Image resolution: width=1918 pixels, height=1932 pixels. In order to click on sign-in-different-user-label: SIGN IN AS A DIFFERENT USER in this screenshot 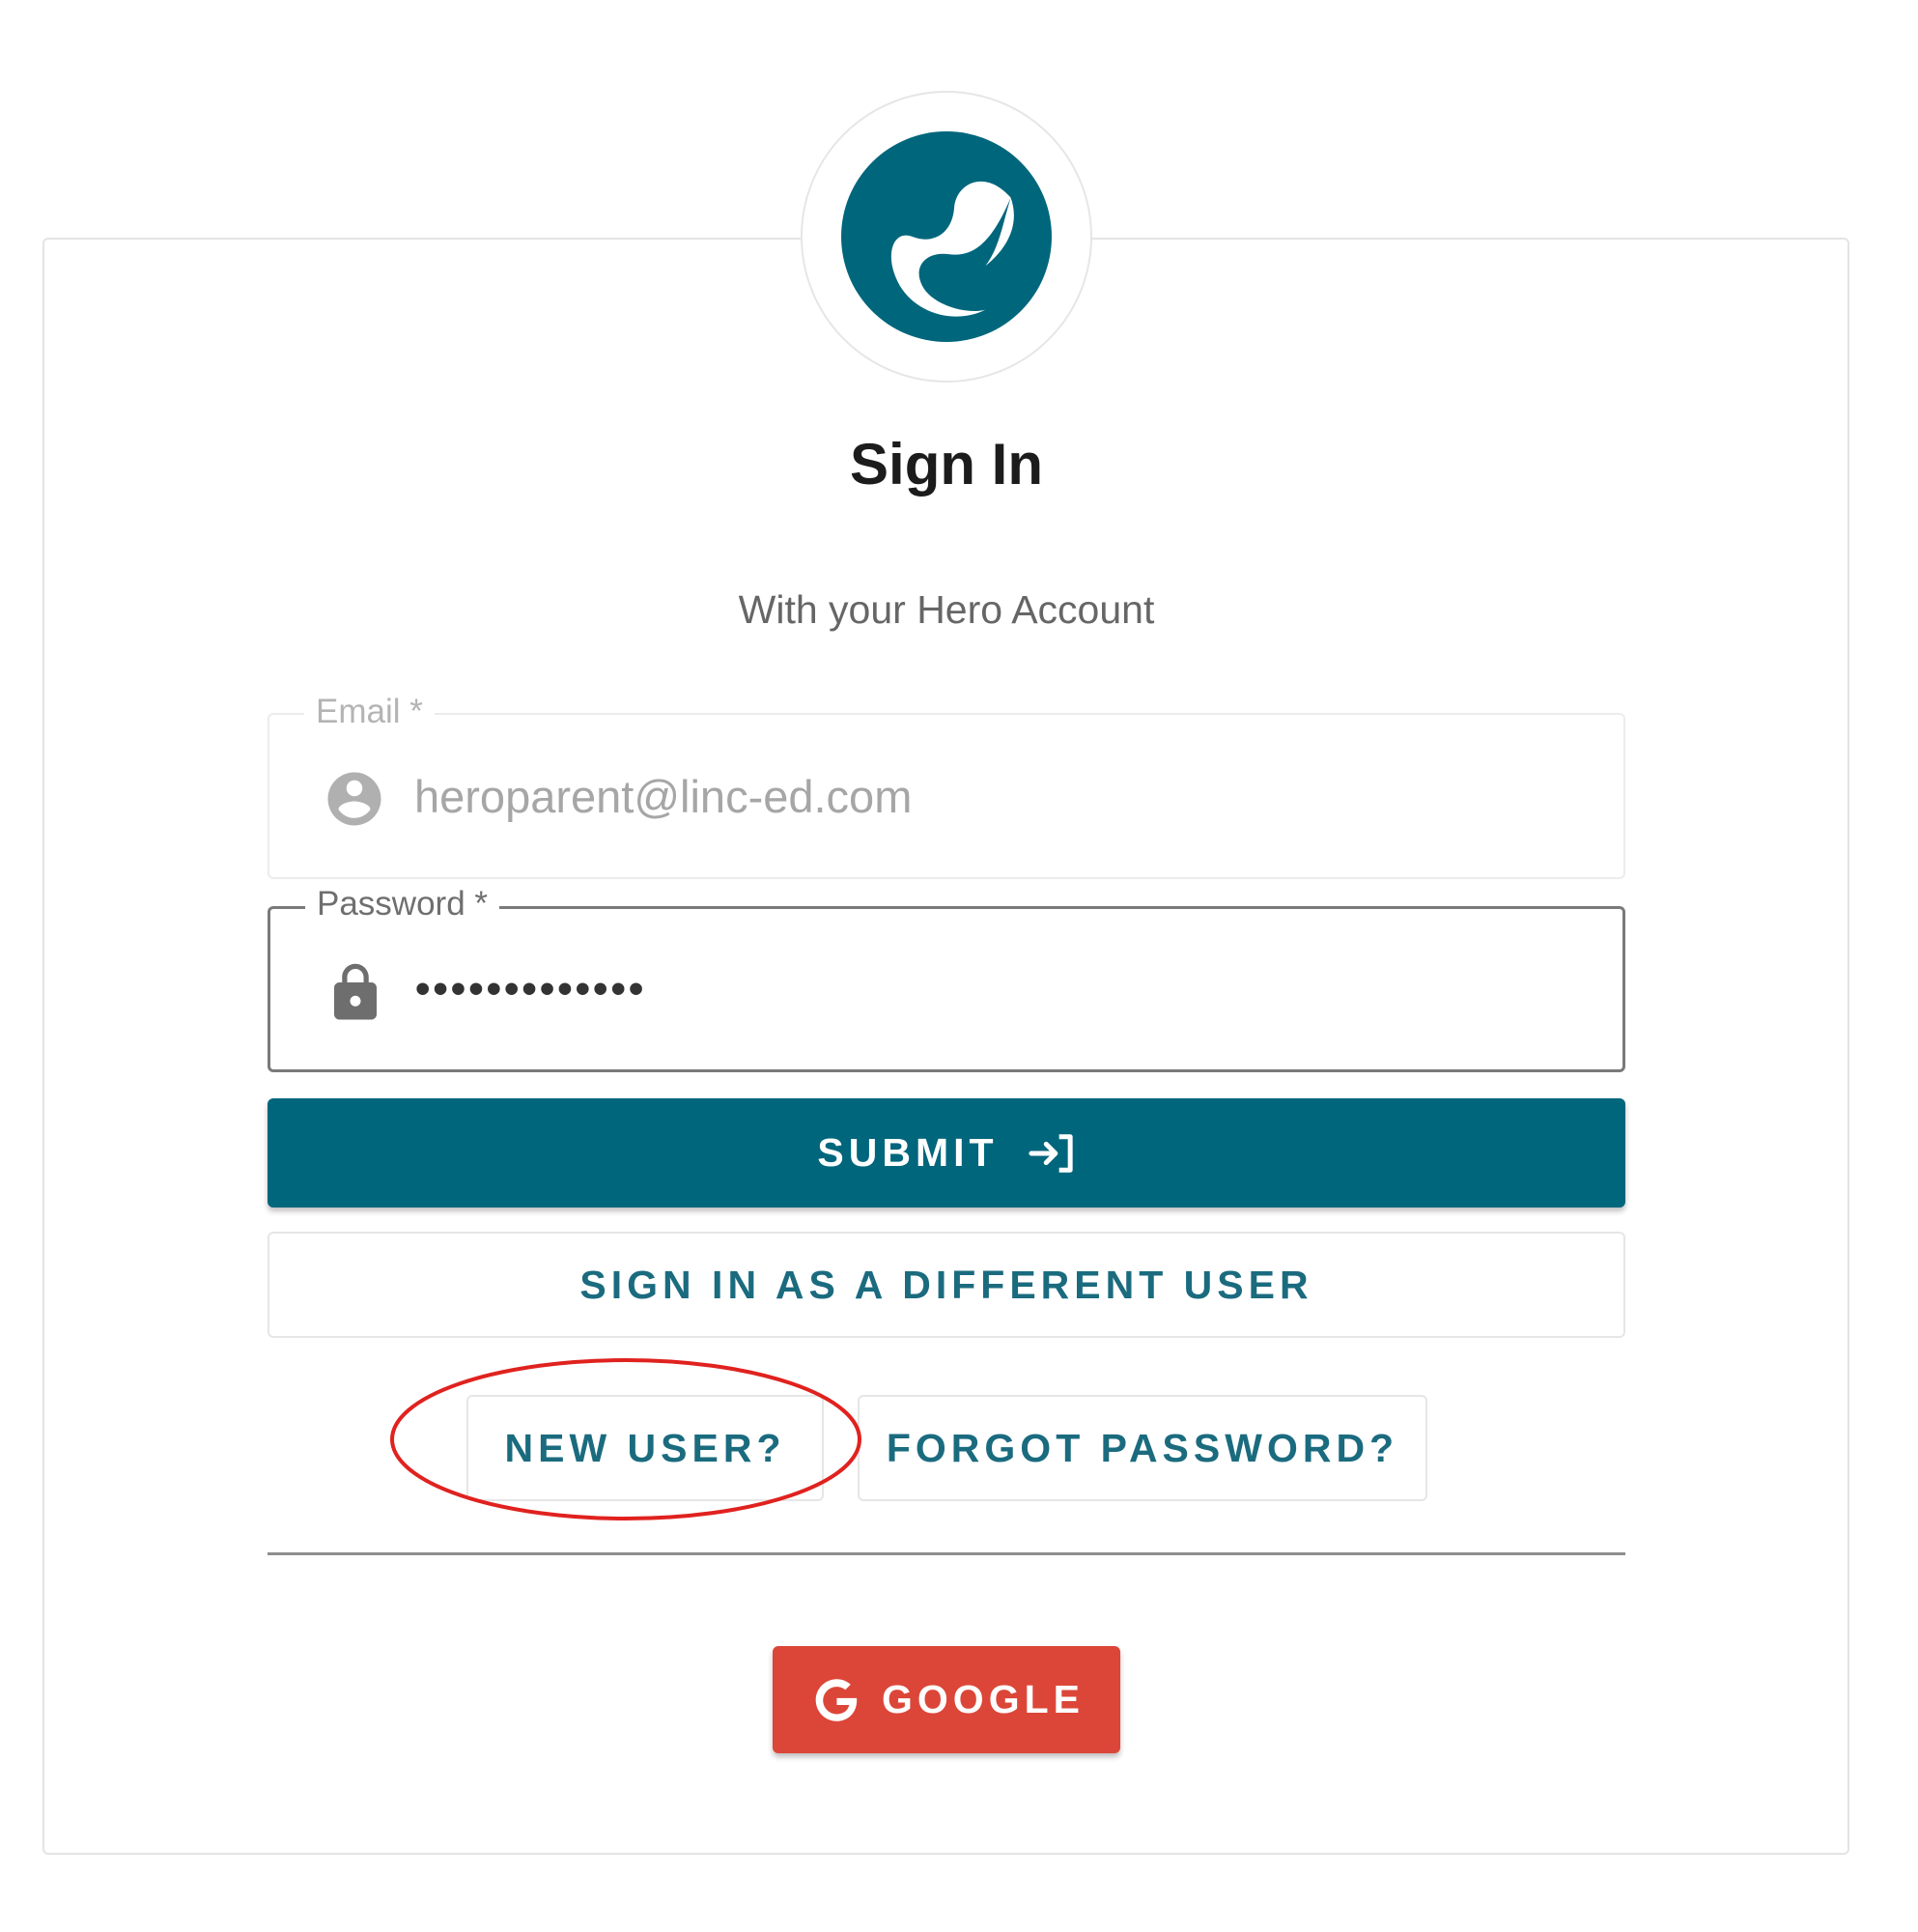, I will do `click(946, 1284)`.